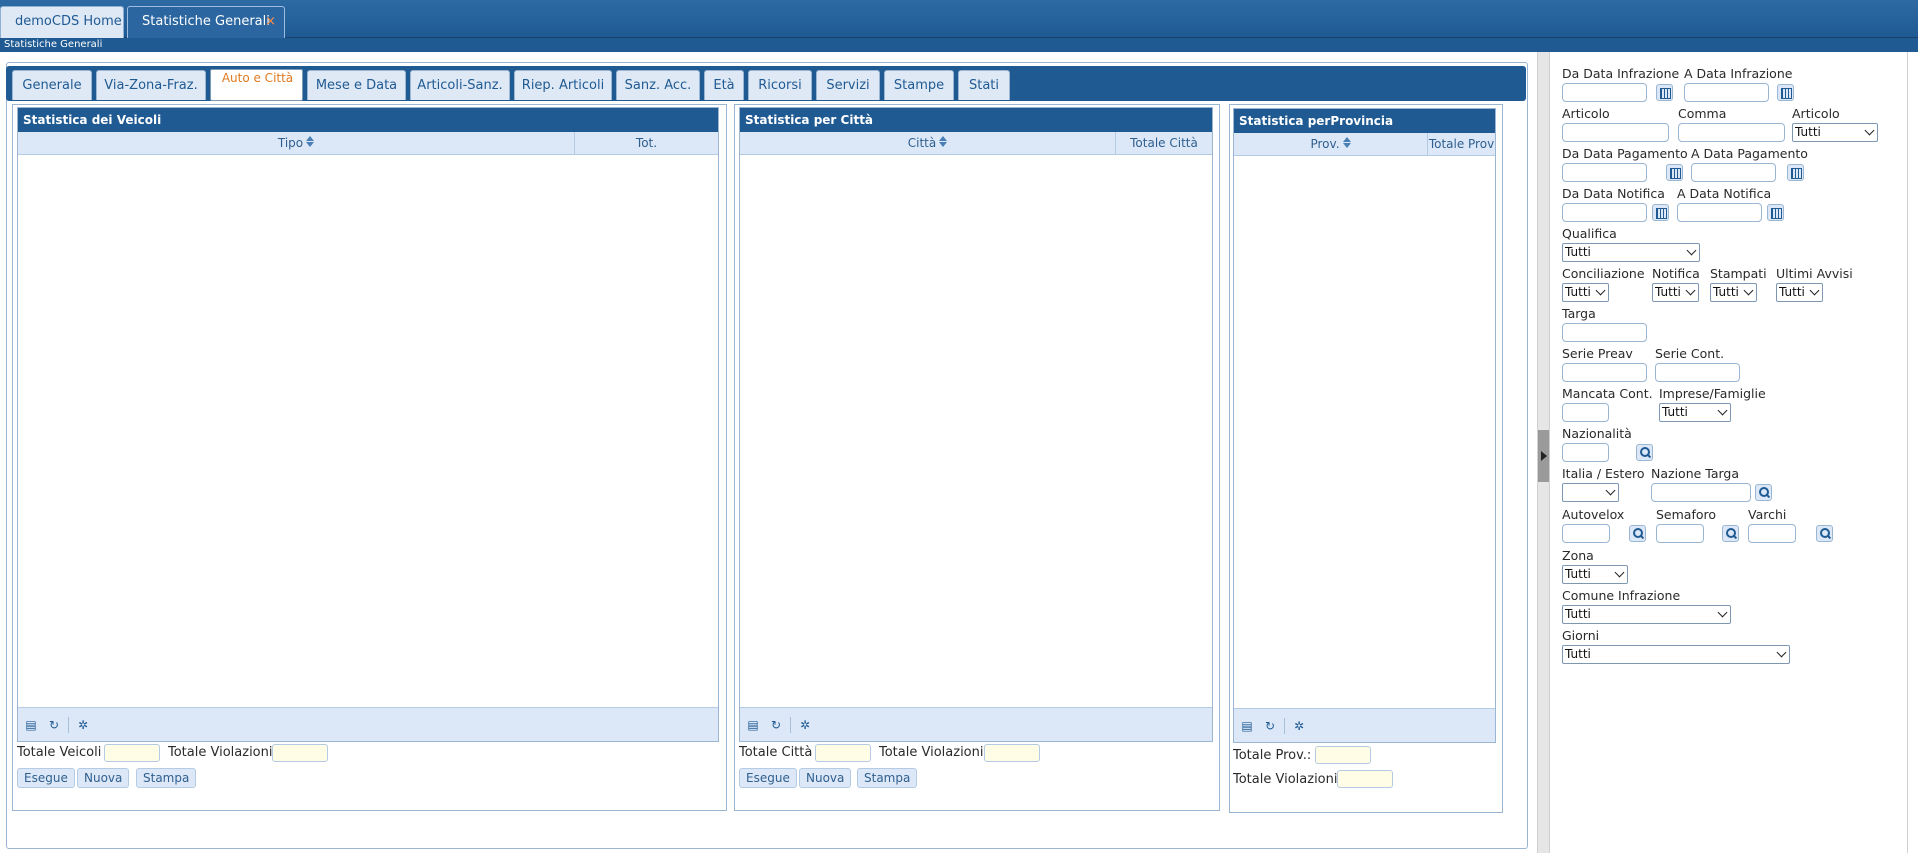  What do you see at coordinates (356, 85) in the screenshot?
I see `tab-mese-e-data: Mese e Data` at bounding box center [356, 85].